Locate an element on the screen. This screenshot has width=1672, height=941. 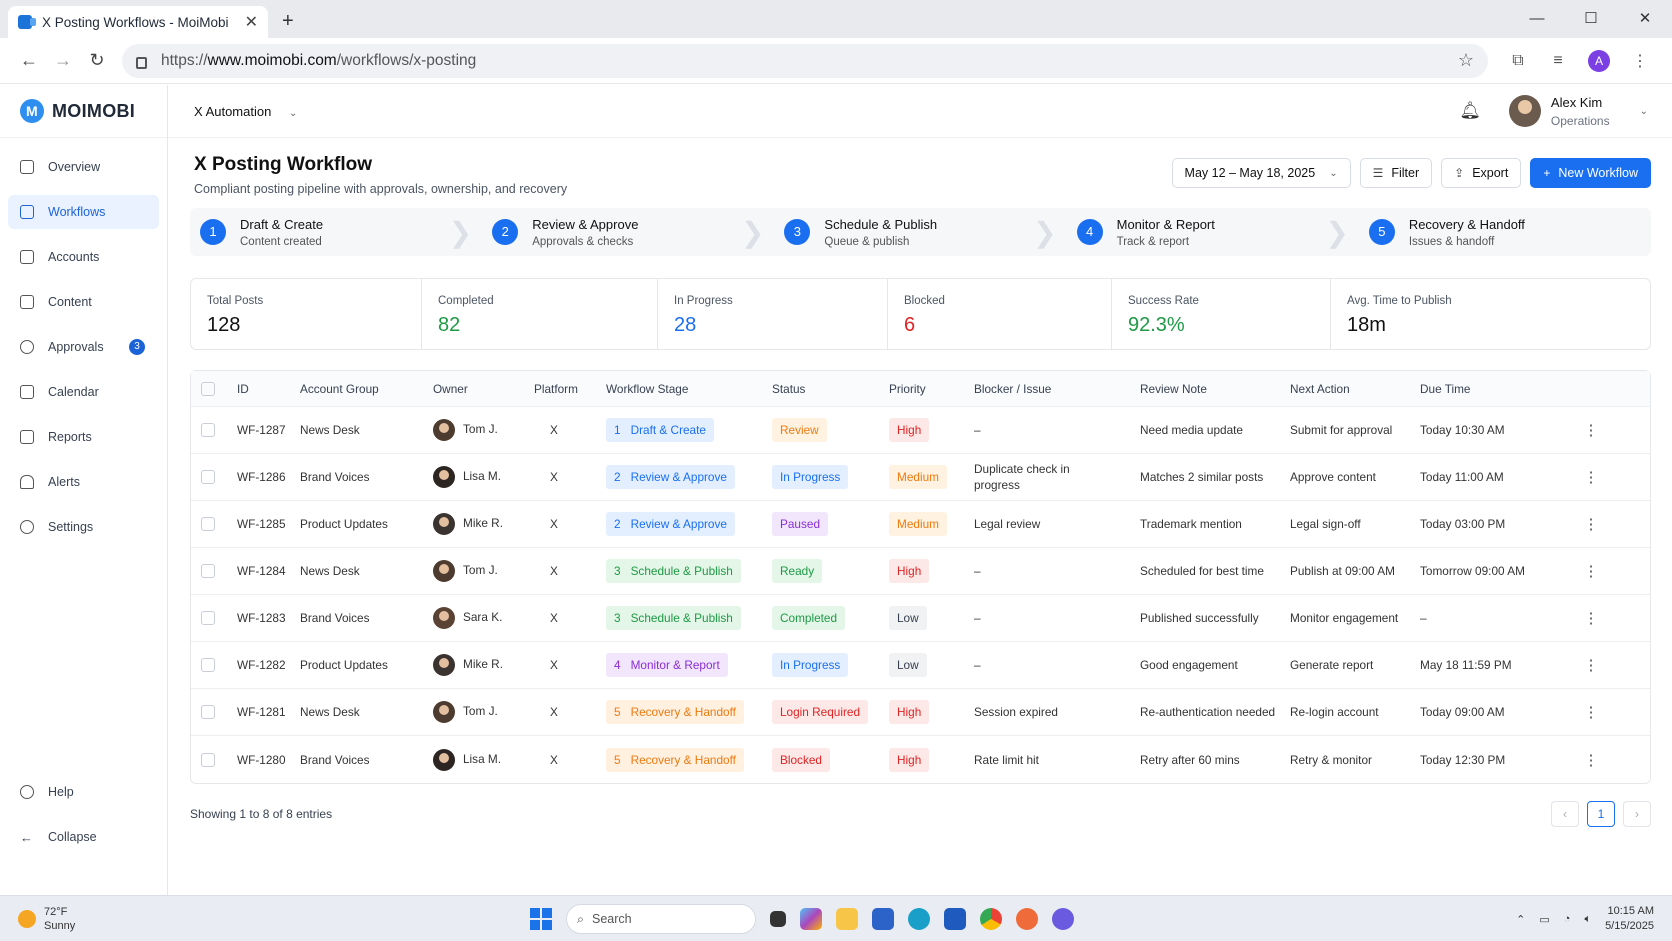
word-icon is located at coordinates (955, 919).